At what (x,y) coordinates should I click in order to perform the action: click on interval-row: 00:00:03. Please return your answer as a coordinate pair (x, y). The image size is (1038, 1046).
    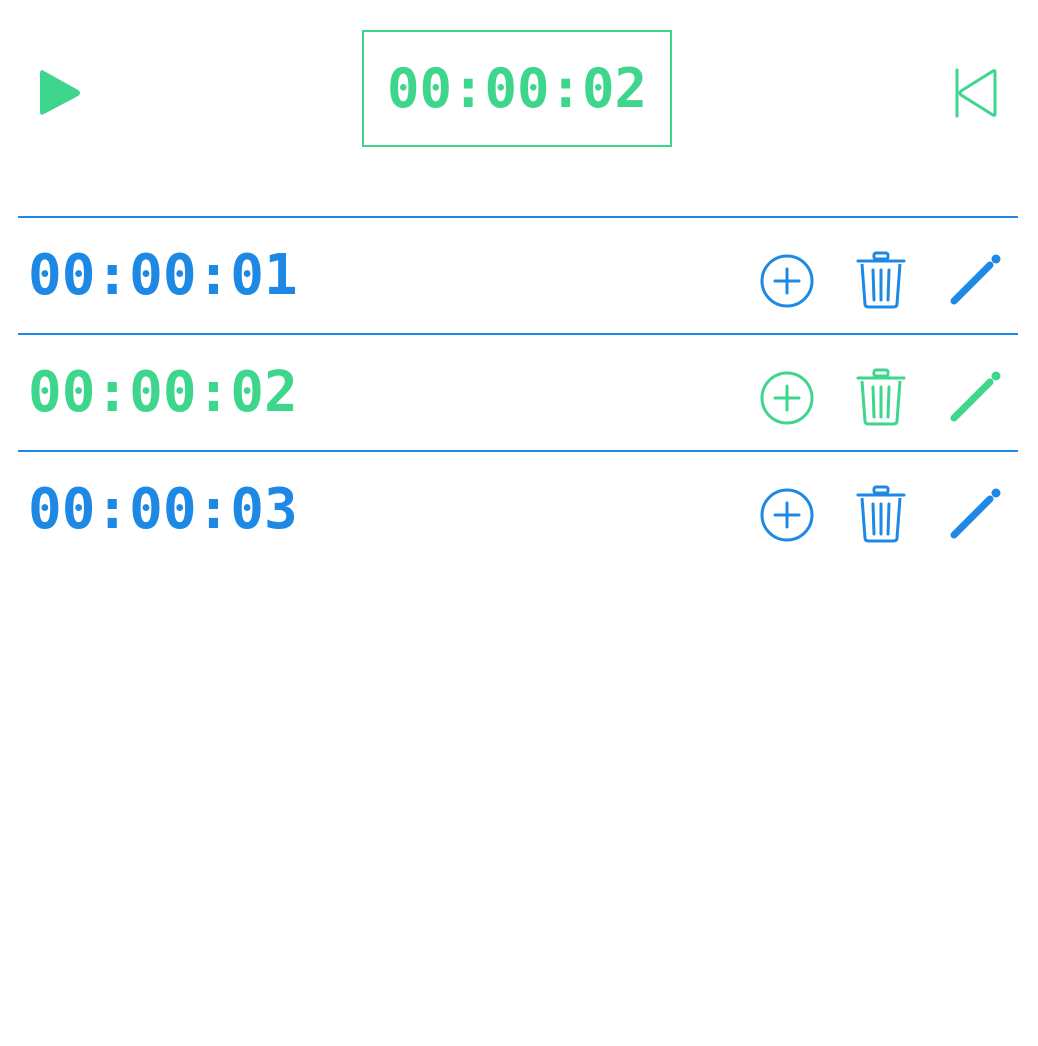
    Looking at the image, I should click on (518, 508).